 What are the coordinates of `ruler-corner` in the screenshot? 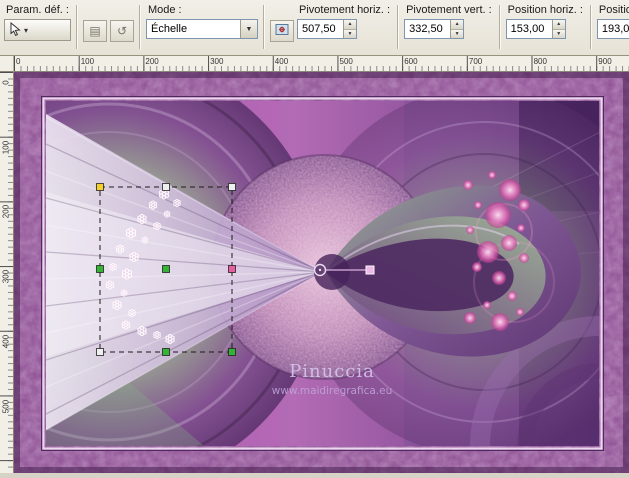 It's located at (7, 64).